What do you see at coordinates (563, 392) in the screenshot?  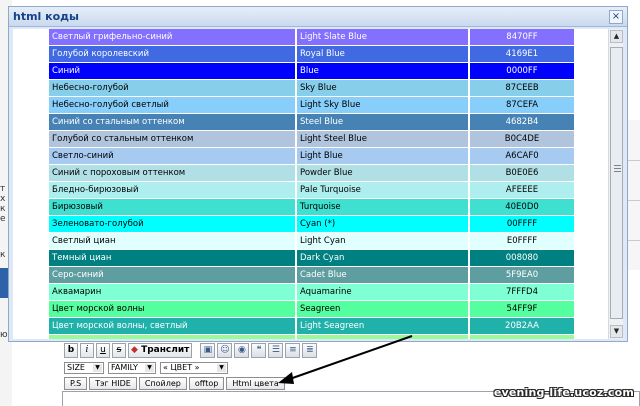 I see `site-watermark: evening-life.ucoz.com` at bounding box center [563, 392].